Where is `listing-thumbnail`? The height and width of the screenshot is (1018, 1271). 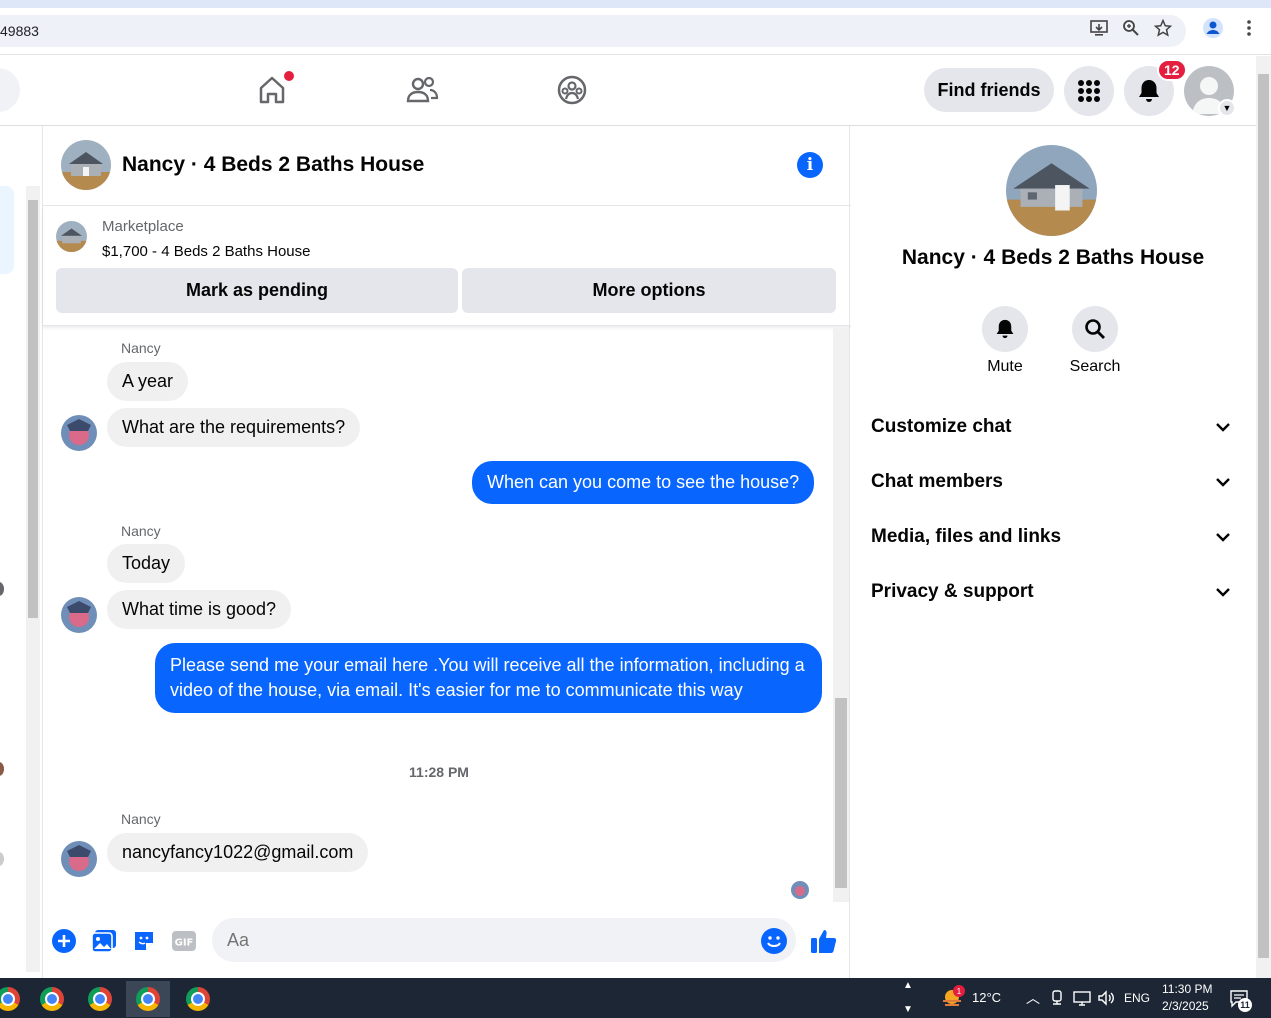
listing-thumbnail is located at coordinates (71, 236).